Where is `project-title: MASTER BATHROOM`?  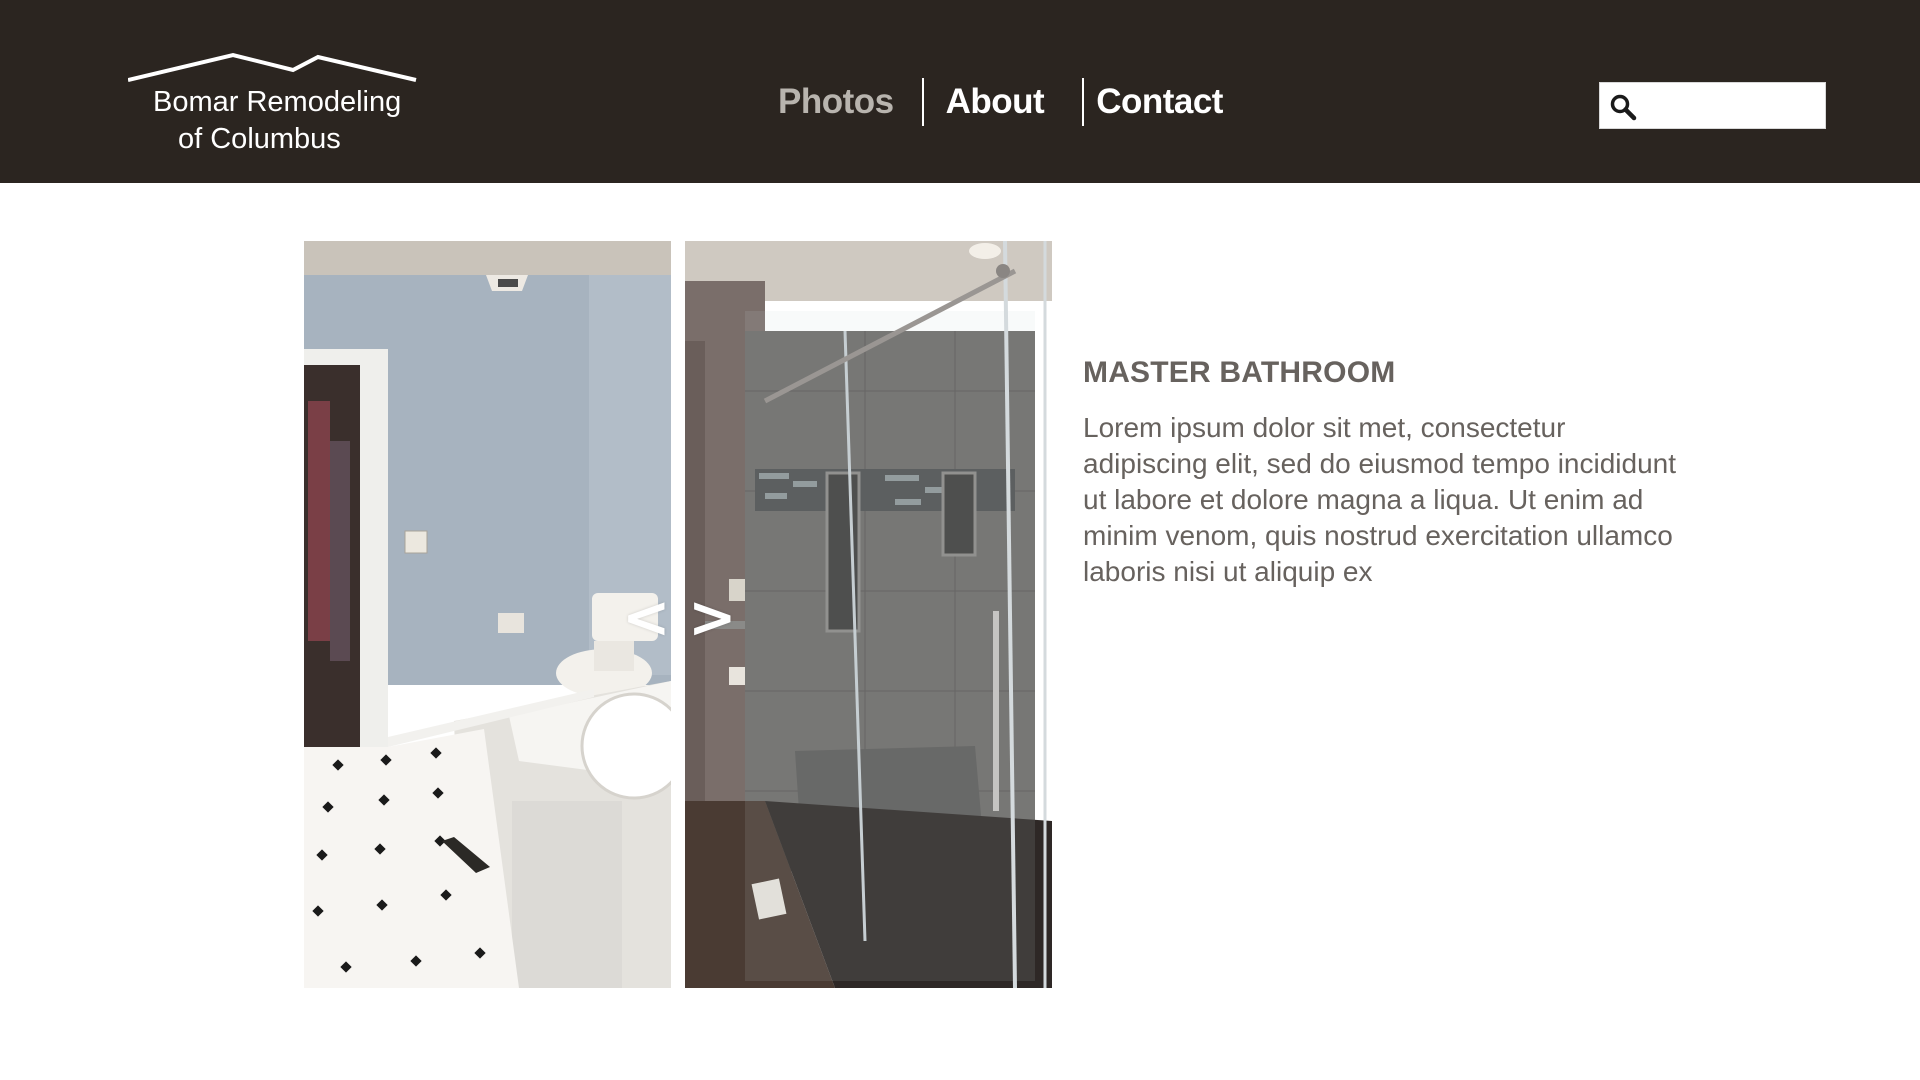 project-title: MASTER BATHROOM is located at coordinates (1239, 372).